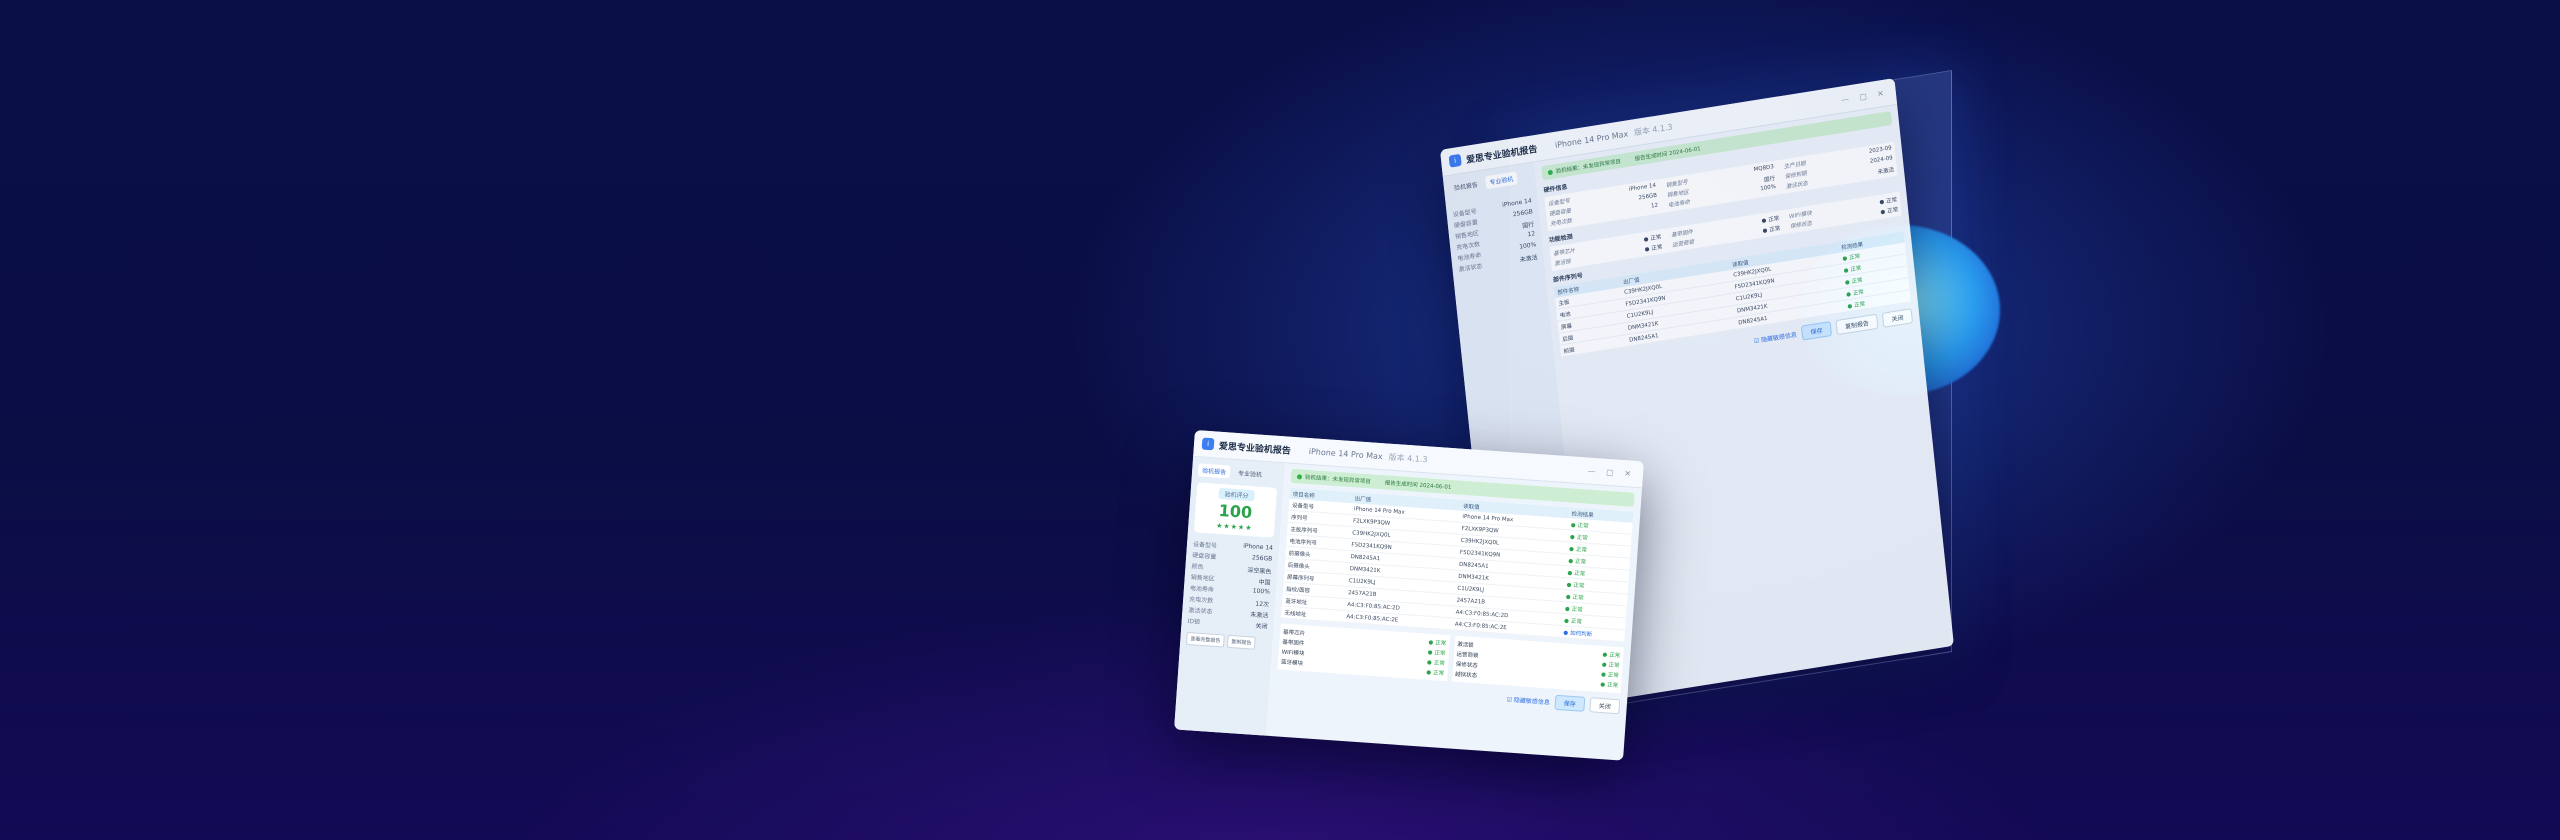 This screenshot has height=840, width=2560. What do you see at coordinates (1363, 652) in the screenshot?
I see `module-status-left: 基带芯片正常 基带固件正常 WIFI模块正常 蓝牙模块正常` at bounding box center [1363, 652].